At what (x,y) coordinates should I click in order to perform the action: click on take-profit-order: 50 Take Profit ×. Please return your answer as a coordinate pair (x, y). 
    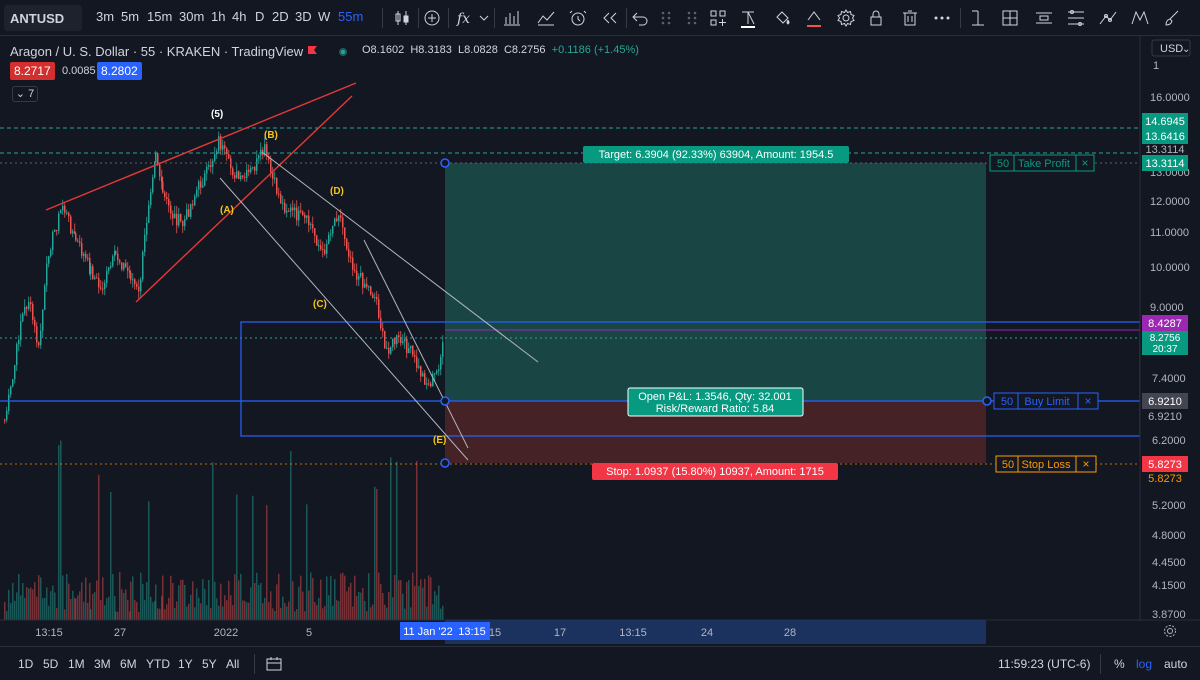
    Looking at the image, I should click on (1042, 163).